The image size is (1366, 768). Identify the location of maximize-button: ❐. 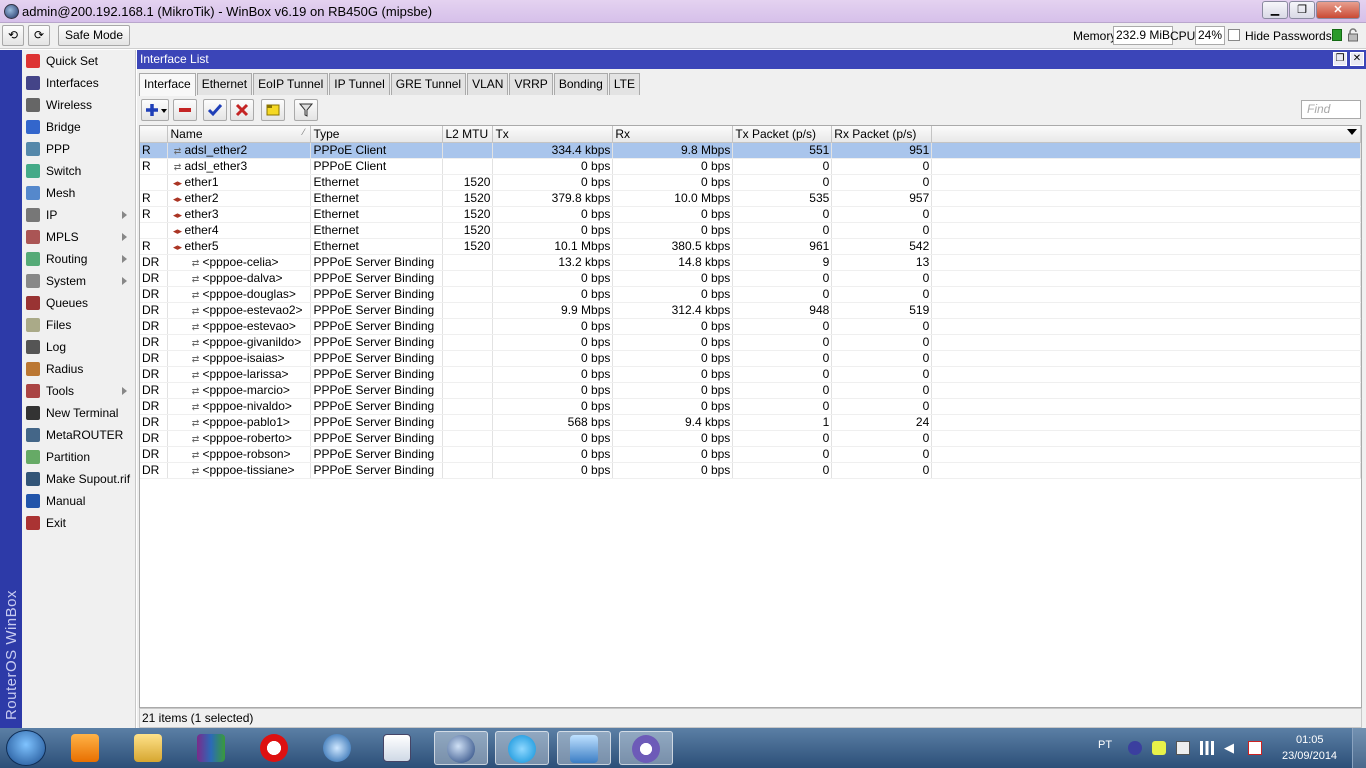
(1302, 10).